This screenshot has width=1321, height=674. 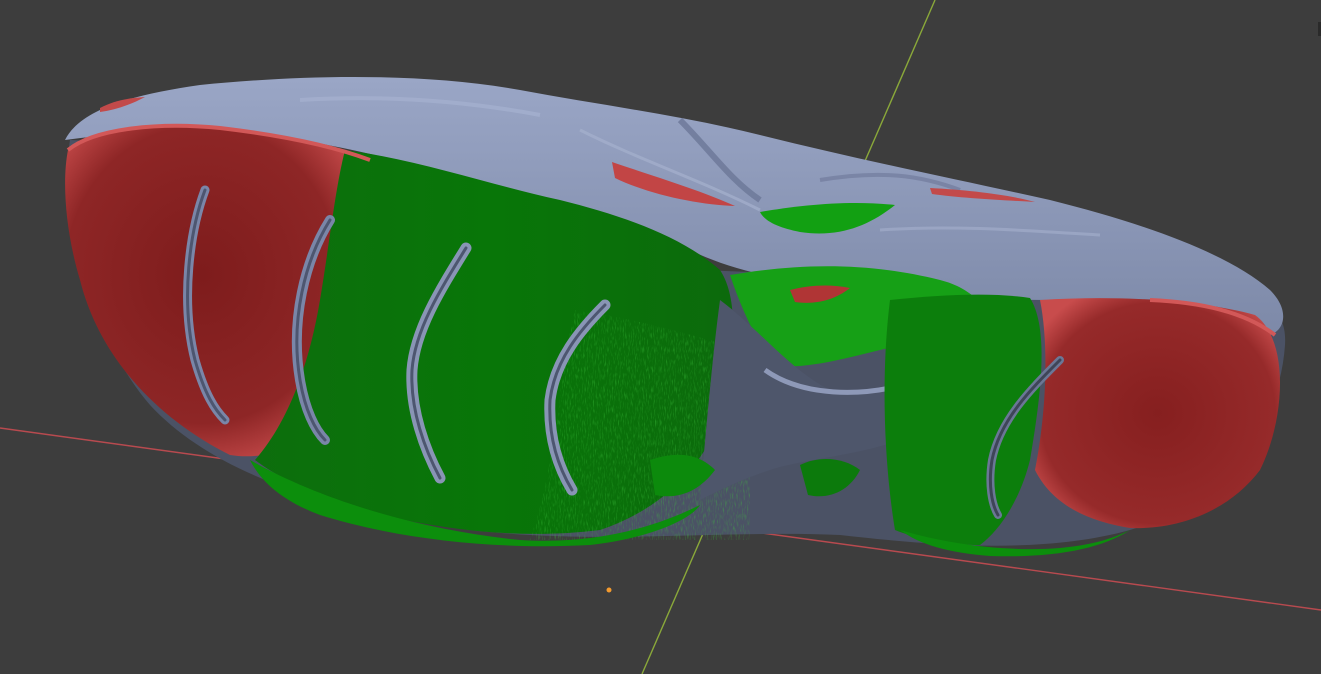 I want to click on origin-marker, so click(x=609, y=590).